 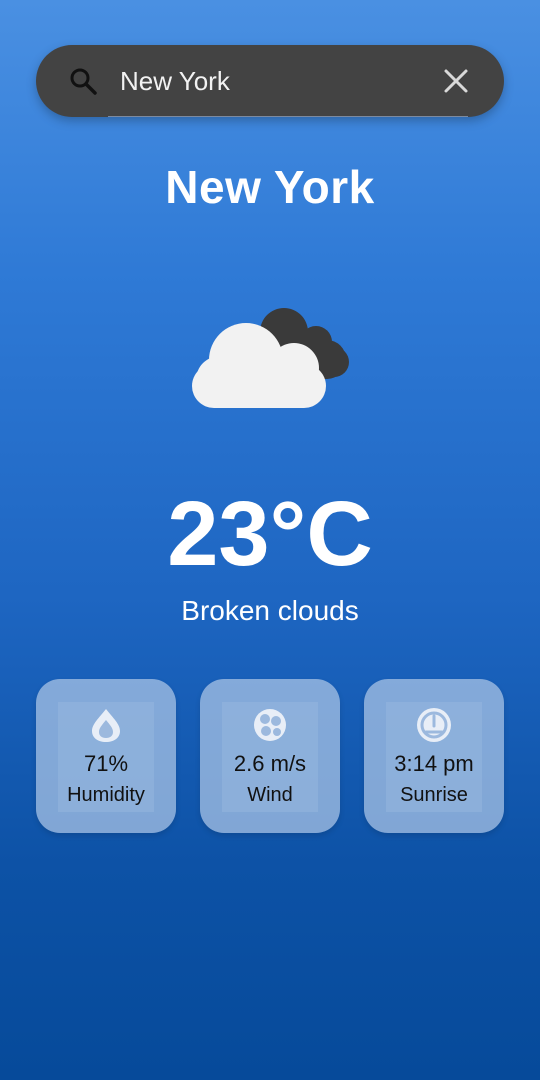 I want to click on search-bar, so click(x=270, y=81).